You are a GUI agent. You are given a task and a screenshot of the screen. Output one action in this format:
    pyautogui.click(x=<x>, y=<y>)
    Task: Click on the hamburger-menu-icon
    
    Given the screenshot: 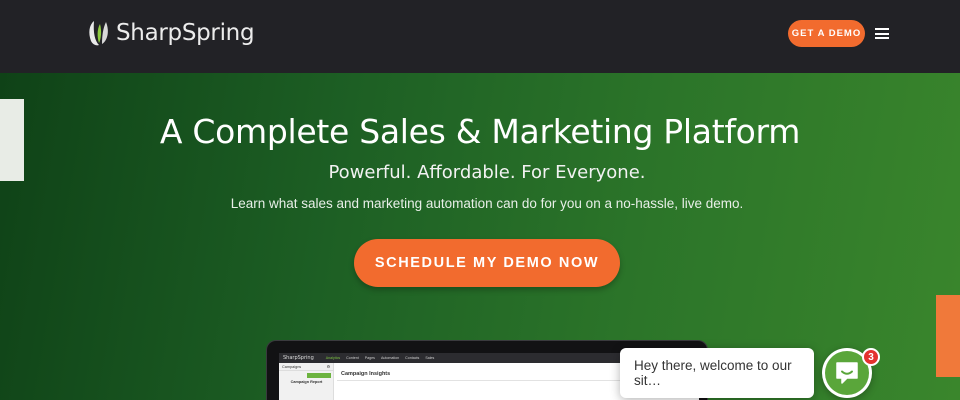 What is the action you would take?
    pyautogui.click(x=882, y=33)
    